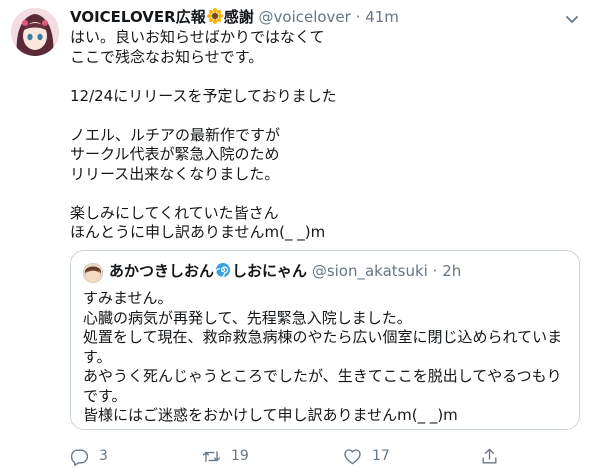 This screenshot has width=595, height=474. Describe the element at coordinates (451, 271) in the screenshot. I see `quoted-tweet-time: 2h` at that location.